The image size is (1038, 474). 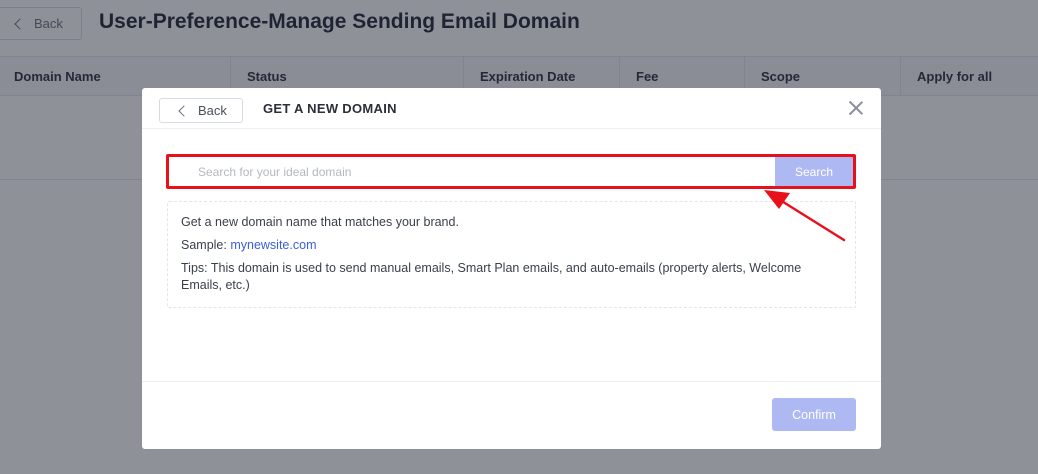 What do you see at coordinates (814, 171) in the screenshot?
I see `search-button: Search` at bounding box center [814, 171].